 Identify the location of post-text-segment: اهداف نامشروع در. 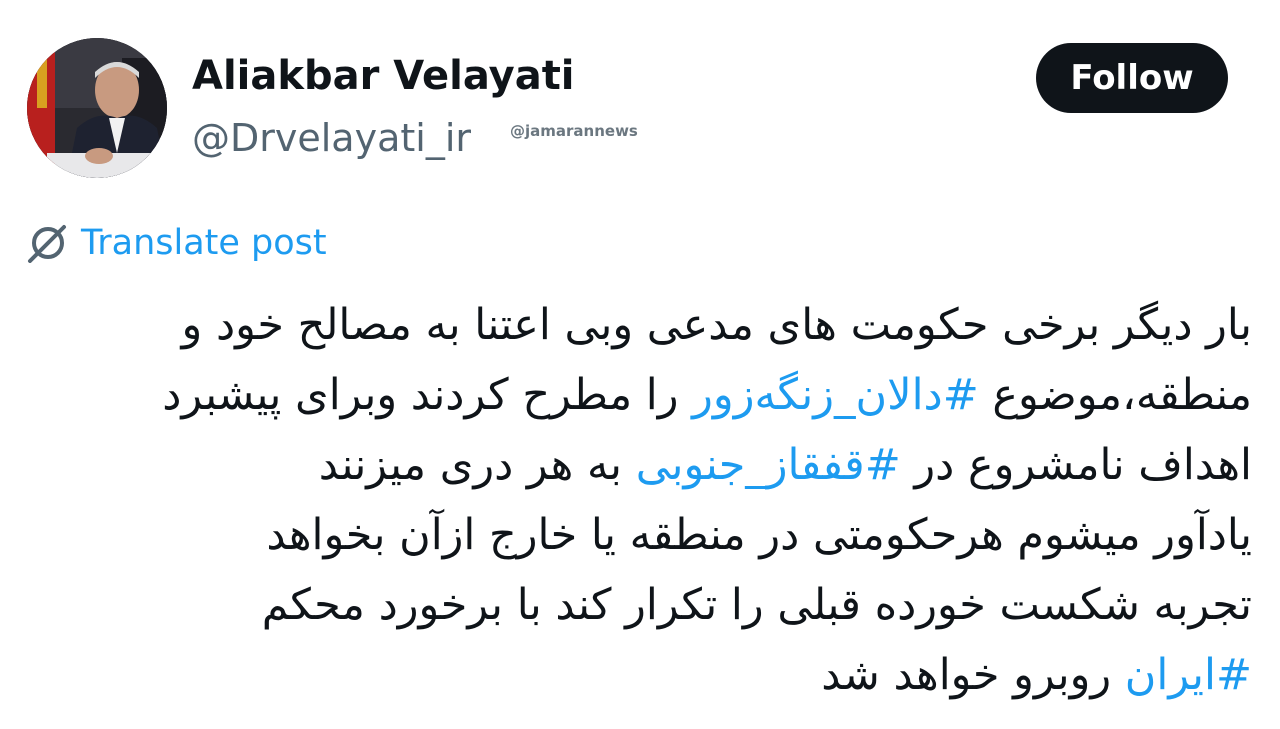
(1076, 465).